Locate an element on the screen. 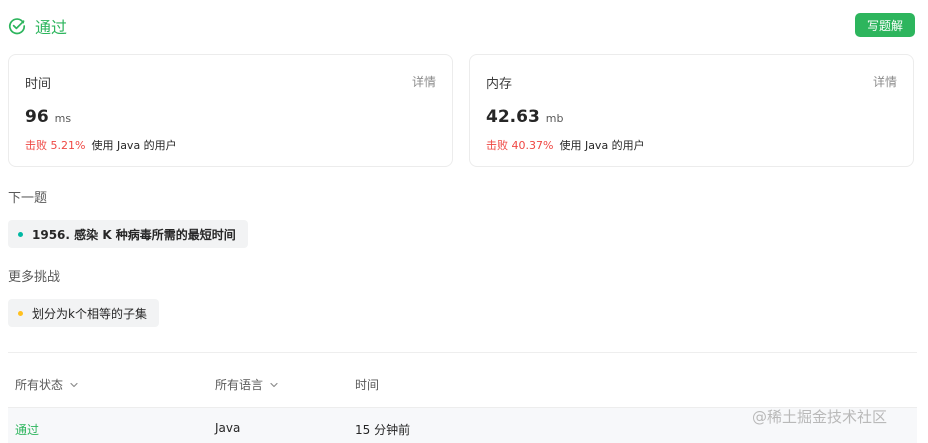  divider is located at coordinates (462, 352).